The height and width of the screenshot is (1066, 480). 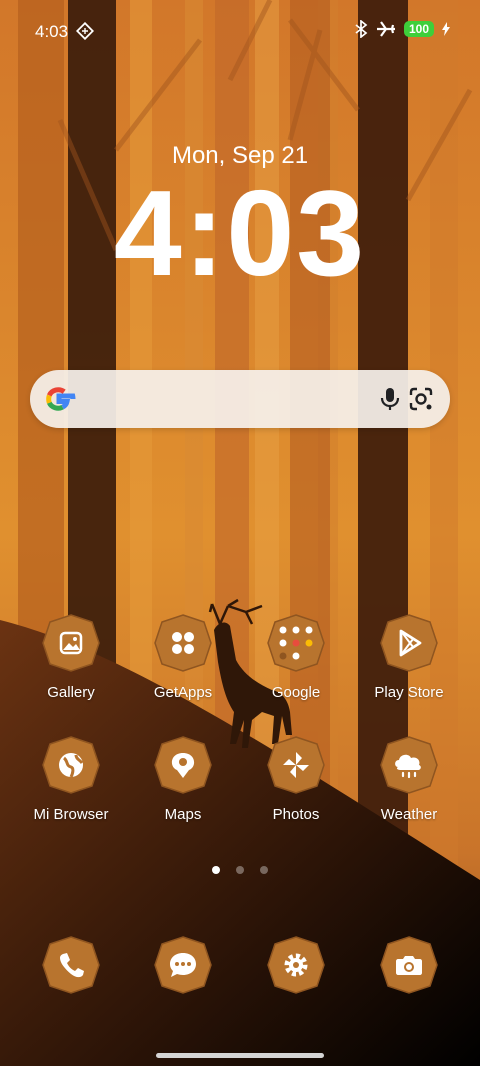 What do you see at coordinates (421, 399) in the screenshot?
I see `google-lens-icon` at bounding box center [421, 399].